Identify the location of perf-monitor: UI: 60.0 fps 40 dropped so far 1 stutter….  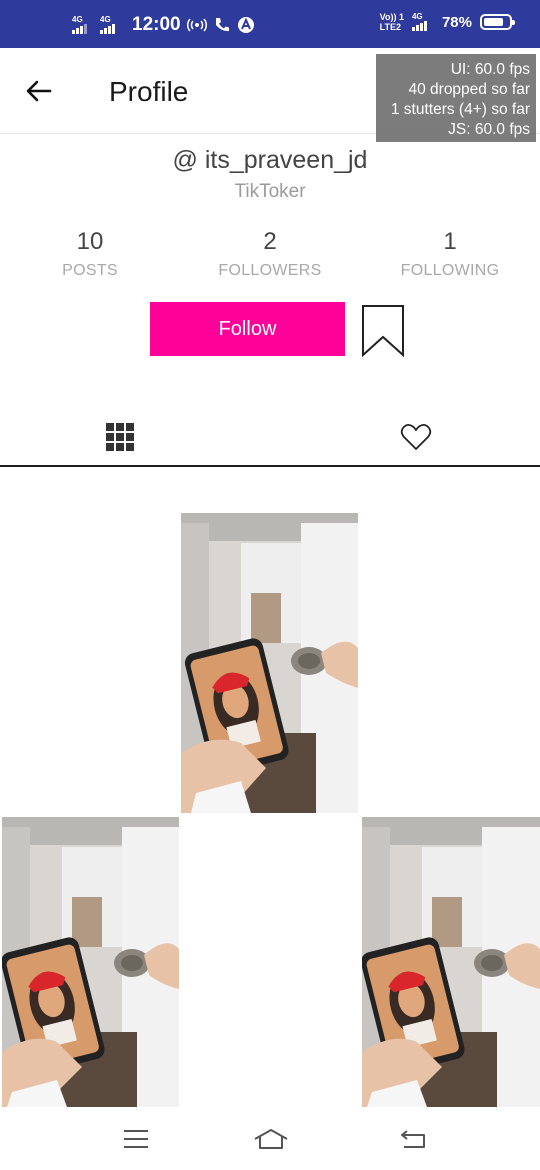
(456, 98).